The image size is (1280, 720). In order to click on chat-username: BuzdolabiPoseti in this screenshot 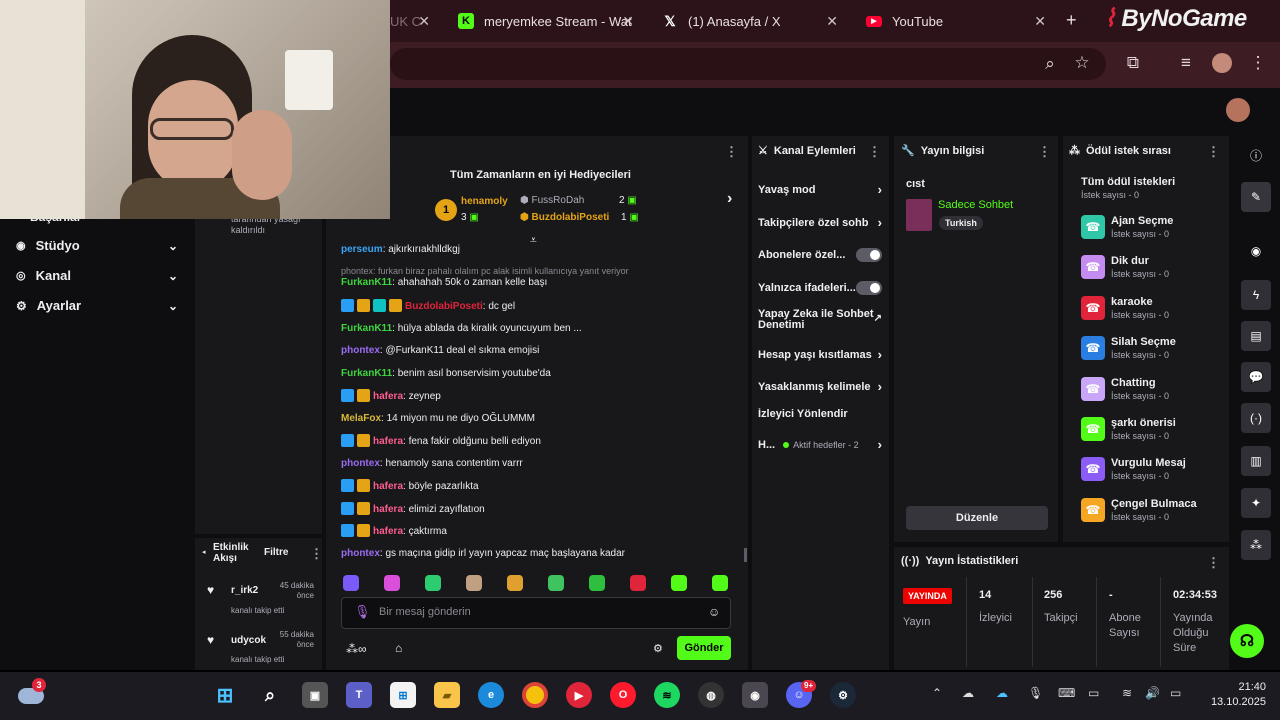, I will do `click(444, 306)`.